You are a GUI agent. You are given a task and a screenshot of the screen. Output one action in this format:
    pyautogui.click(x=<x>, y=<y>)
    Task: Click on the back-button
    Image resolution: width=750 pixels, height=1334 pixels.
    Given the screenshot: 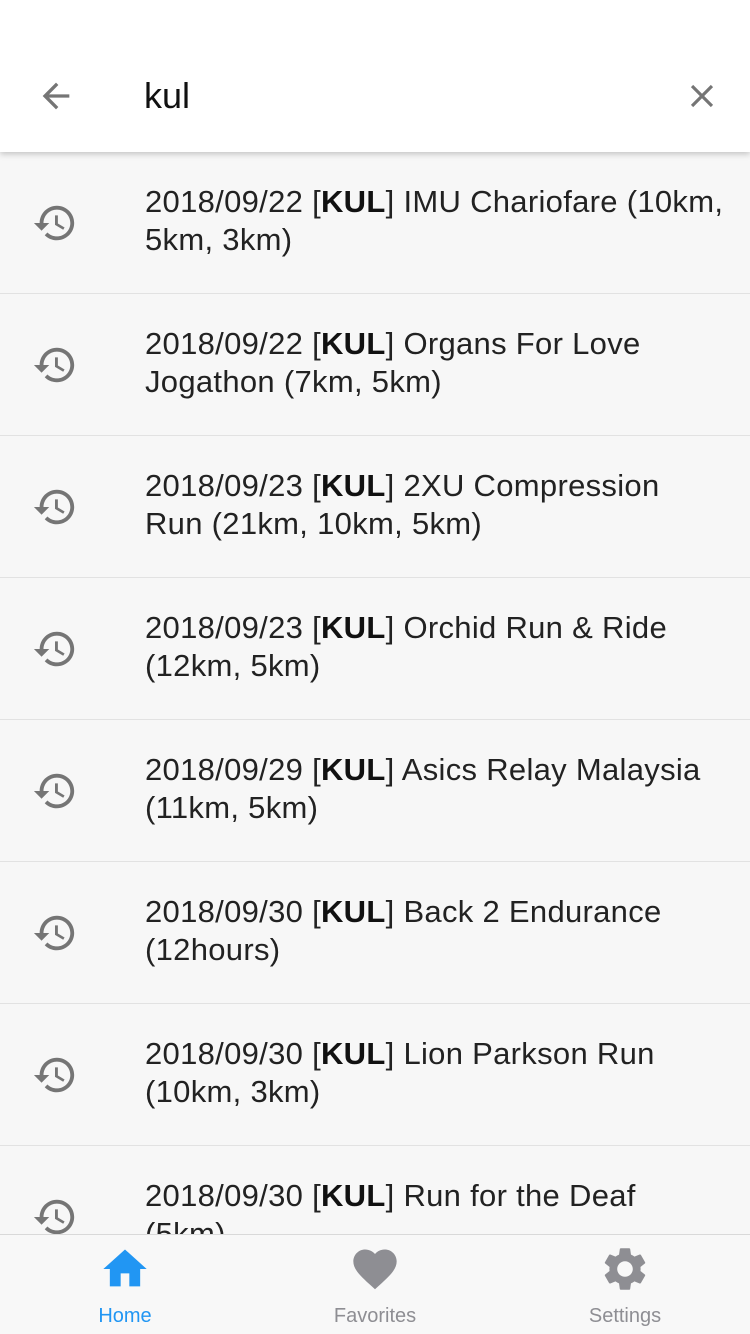 What is the action you would take?
    pyautogui.click(x=56, y=96)
    